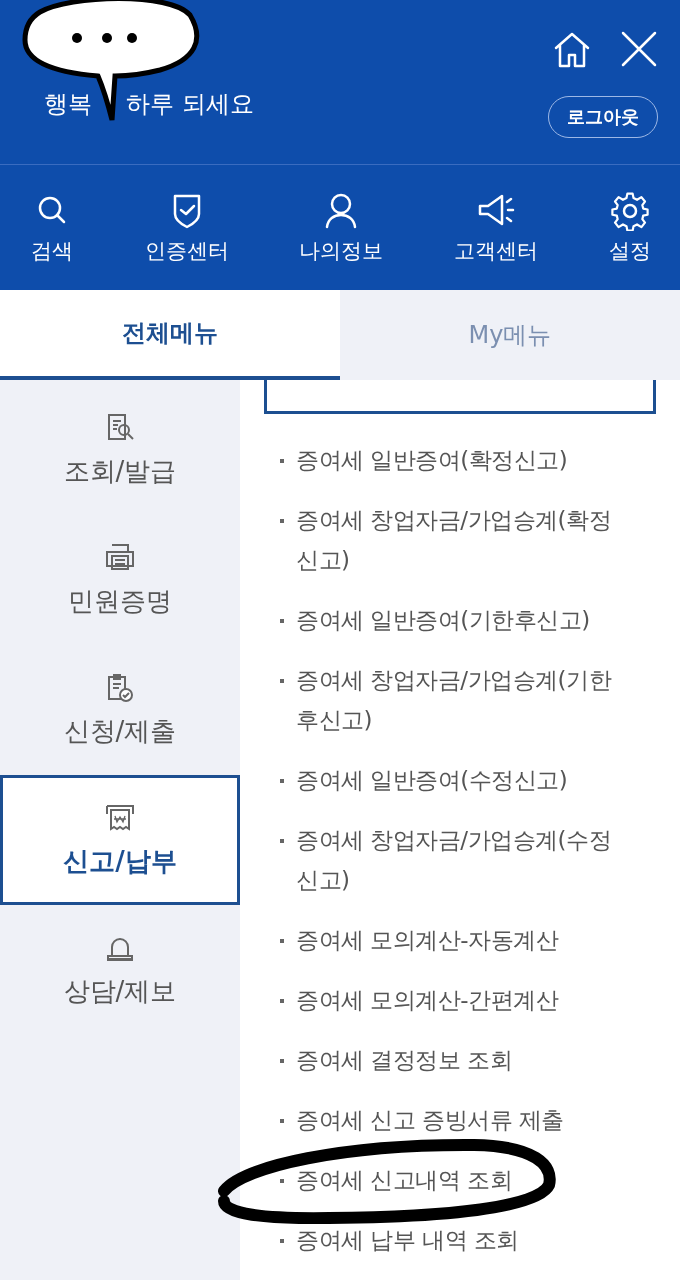  Describe the element at coordinates (443, 620) in the screenshot. I see `menu-link: 증여세 일반증여(기한후신고)` at that location.